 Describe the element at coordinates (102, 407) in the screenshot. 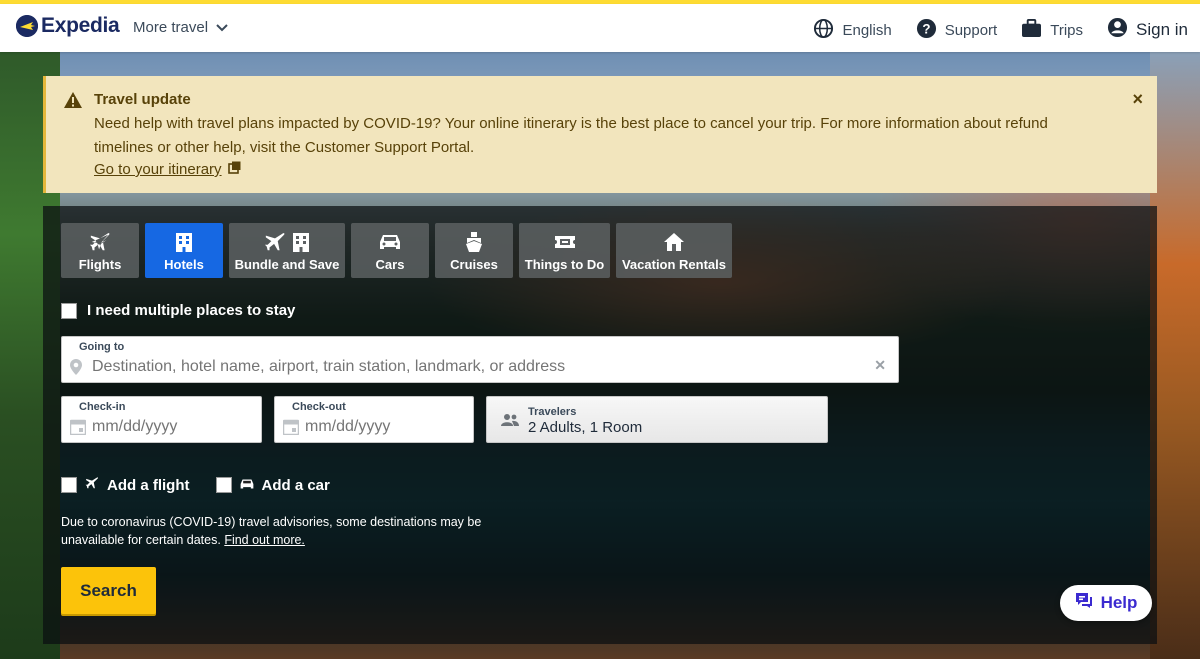

I see `check-in-label: Check-in` at that location.